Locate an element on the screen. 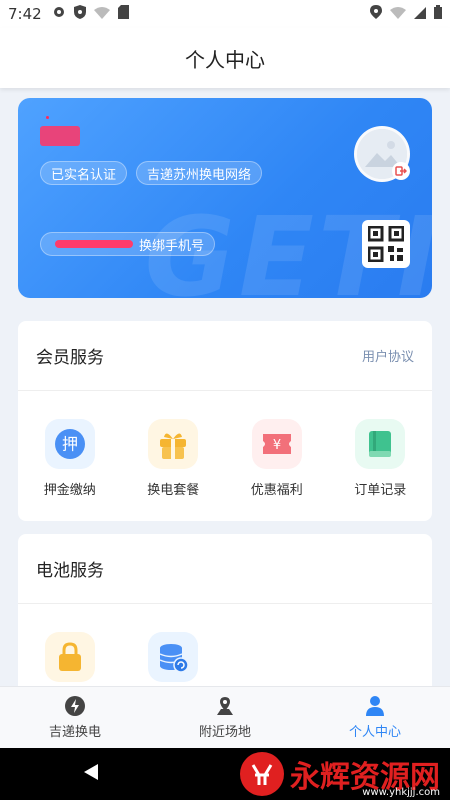 The width and height of the screenshot is (450, 800). svg-text: 押 is located at coordinates (70, 444).